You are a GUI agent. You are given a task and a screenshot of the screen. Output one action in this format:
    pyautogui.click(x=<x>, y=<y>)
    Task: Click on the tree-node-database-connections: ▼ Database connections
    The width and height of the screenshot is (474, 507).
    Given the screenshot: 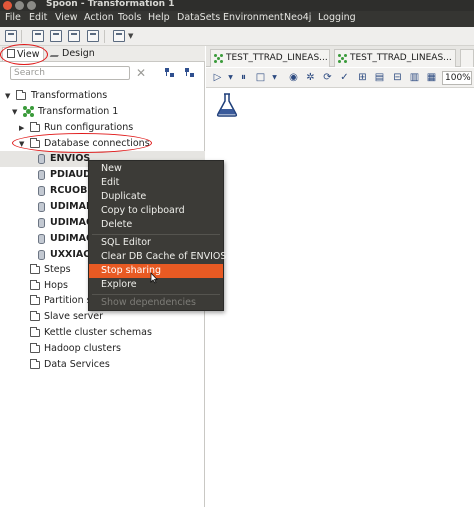 What is the action you would take?
    pyautogui.click(x=102, y=144)
    